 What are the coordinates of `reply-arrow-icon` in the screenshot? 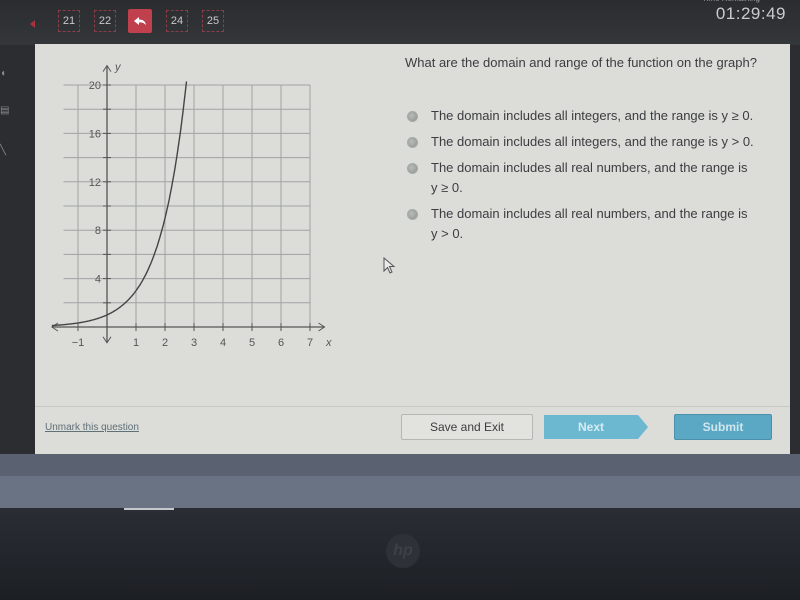 It's located at (140, 21).